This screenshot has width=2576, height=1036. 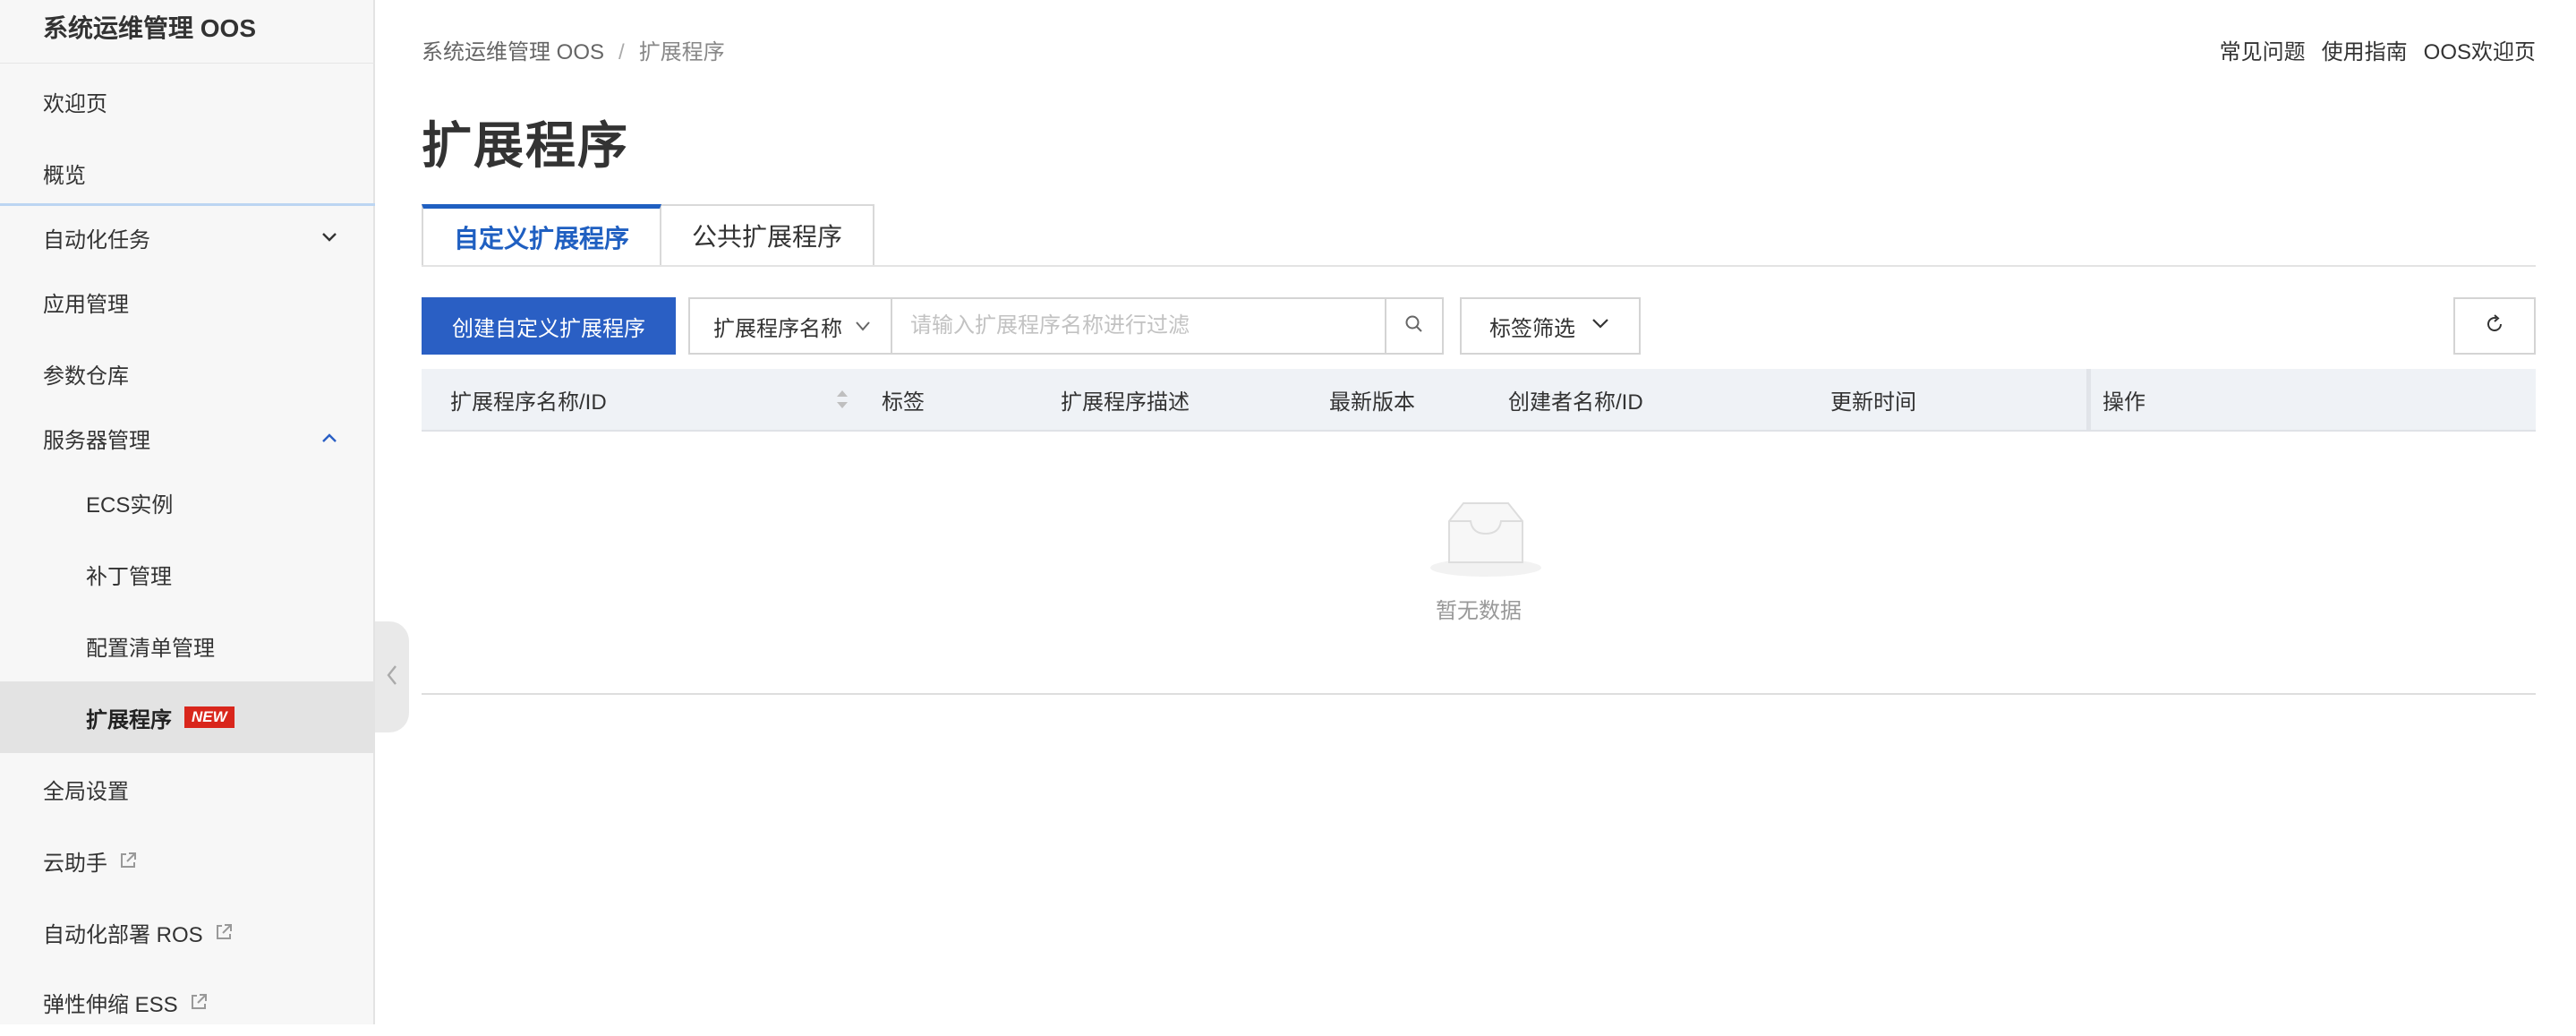 What do you see at coordinates (129, 576) in the screenshot?
I see `sidebar-item-label: 补丁管理` at bounding box center [129, 576].